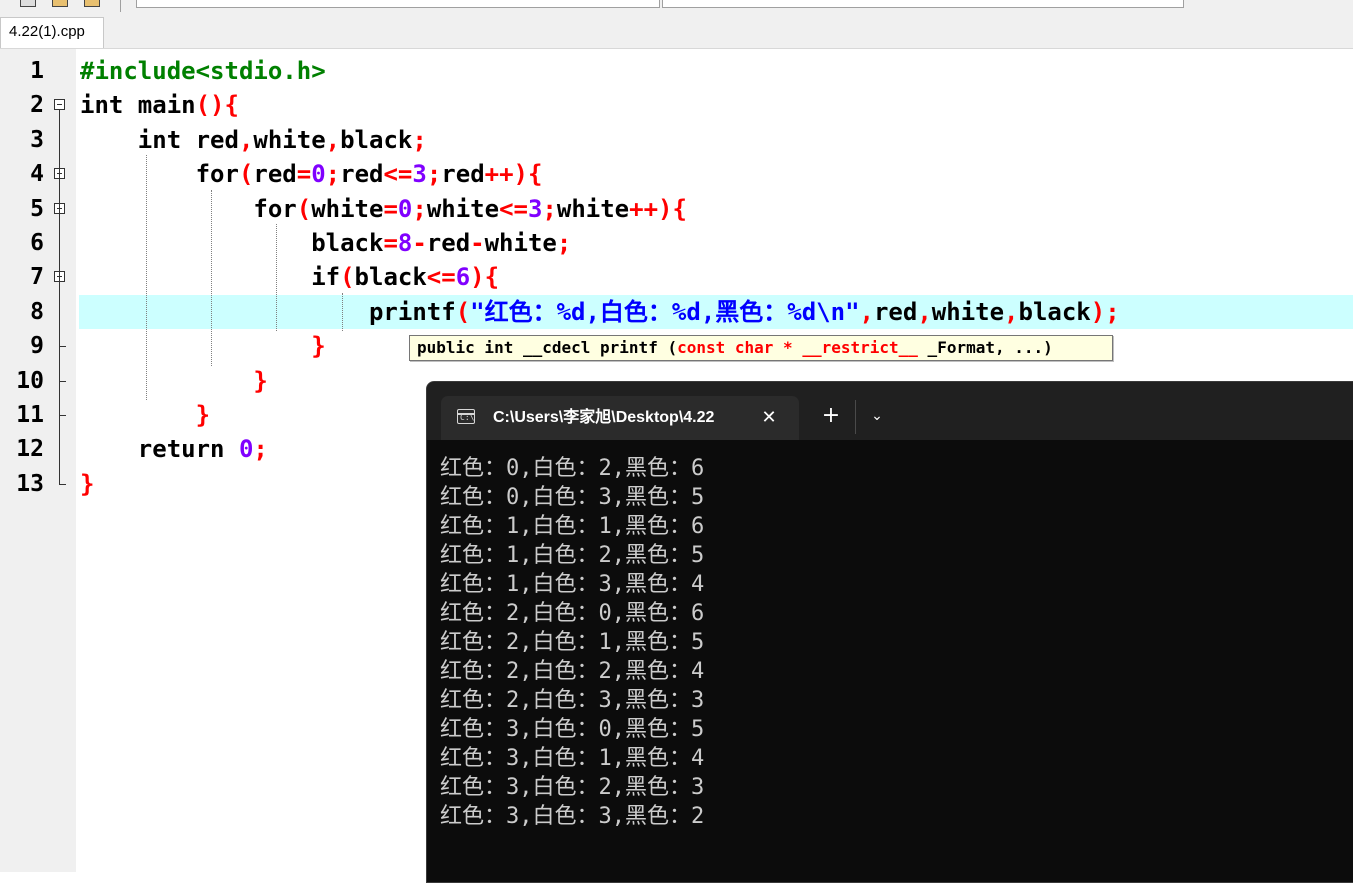 The image size is (1353, 883). Describe the element at coordinates (398, 4) in the screenshot. I see `class-combo` at that location.